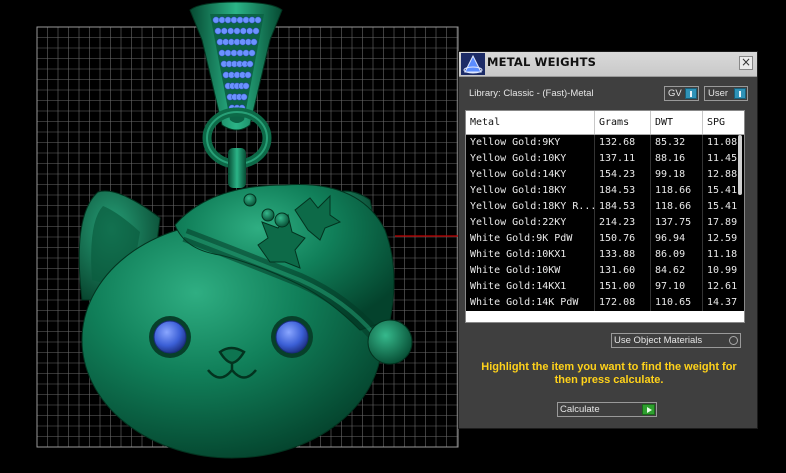 This screenshot has width=786, height=473. I want to click on use-object-materials-label: Use Object Materials, so click(658, 340).